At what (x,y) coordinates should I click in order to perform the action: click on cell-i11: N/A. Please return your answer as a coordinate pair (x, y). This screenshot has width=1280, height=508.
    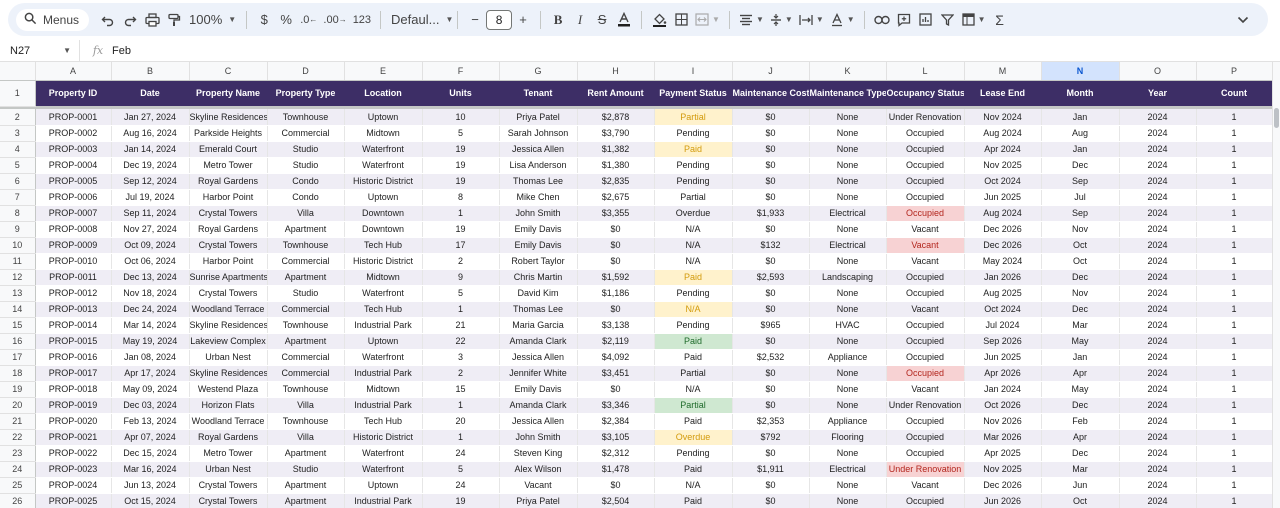
    Looking at the image, I should click on (693, 261).